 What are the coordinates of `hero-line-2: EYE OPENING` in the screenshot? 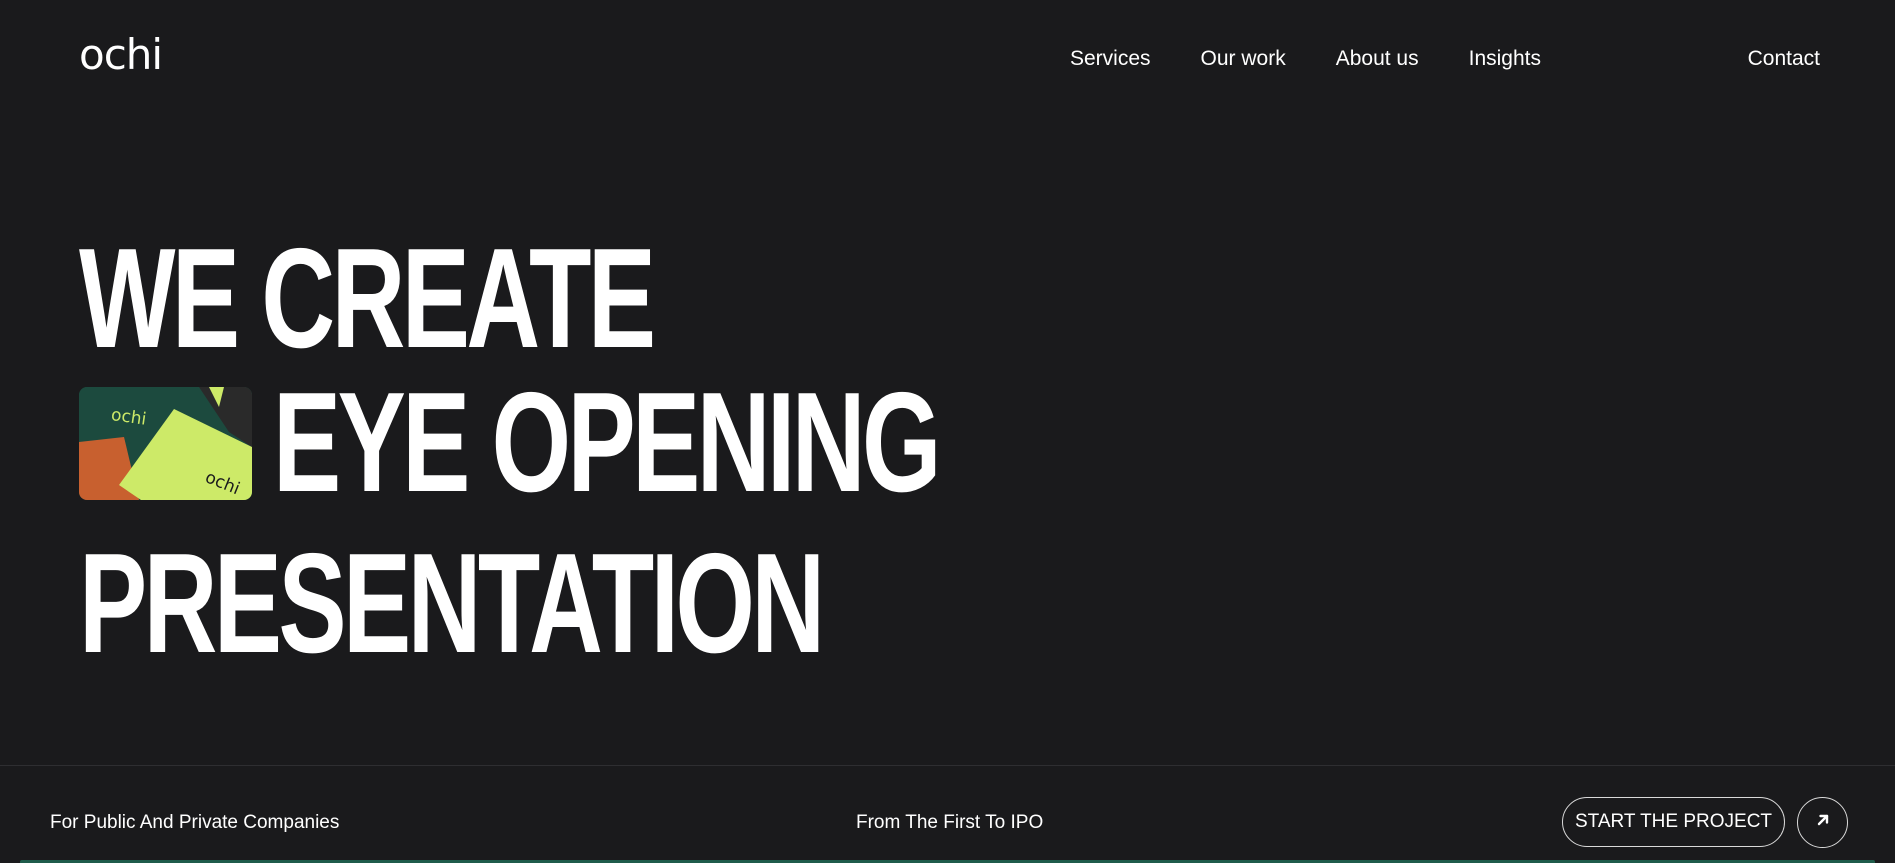 It's located at (607, 442).